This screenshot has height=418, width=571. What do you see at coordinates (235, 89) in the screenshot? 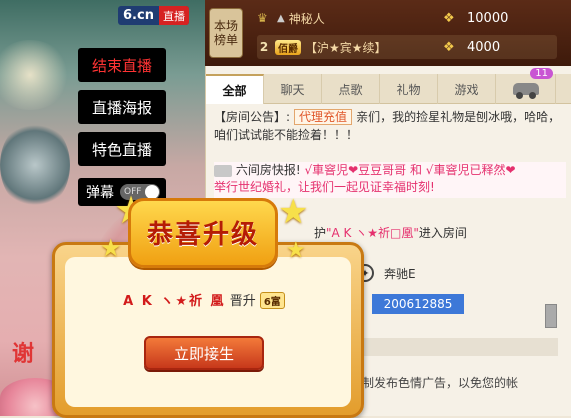
I see `tab-all: 全部` at bounding box center [235, 89].